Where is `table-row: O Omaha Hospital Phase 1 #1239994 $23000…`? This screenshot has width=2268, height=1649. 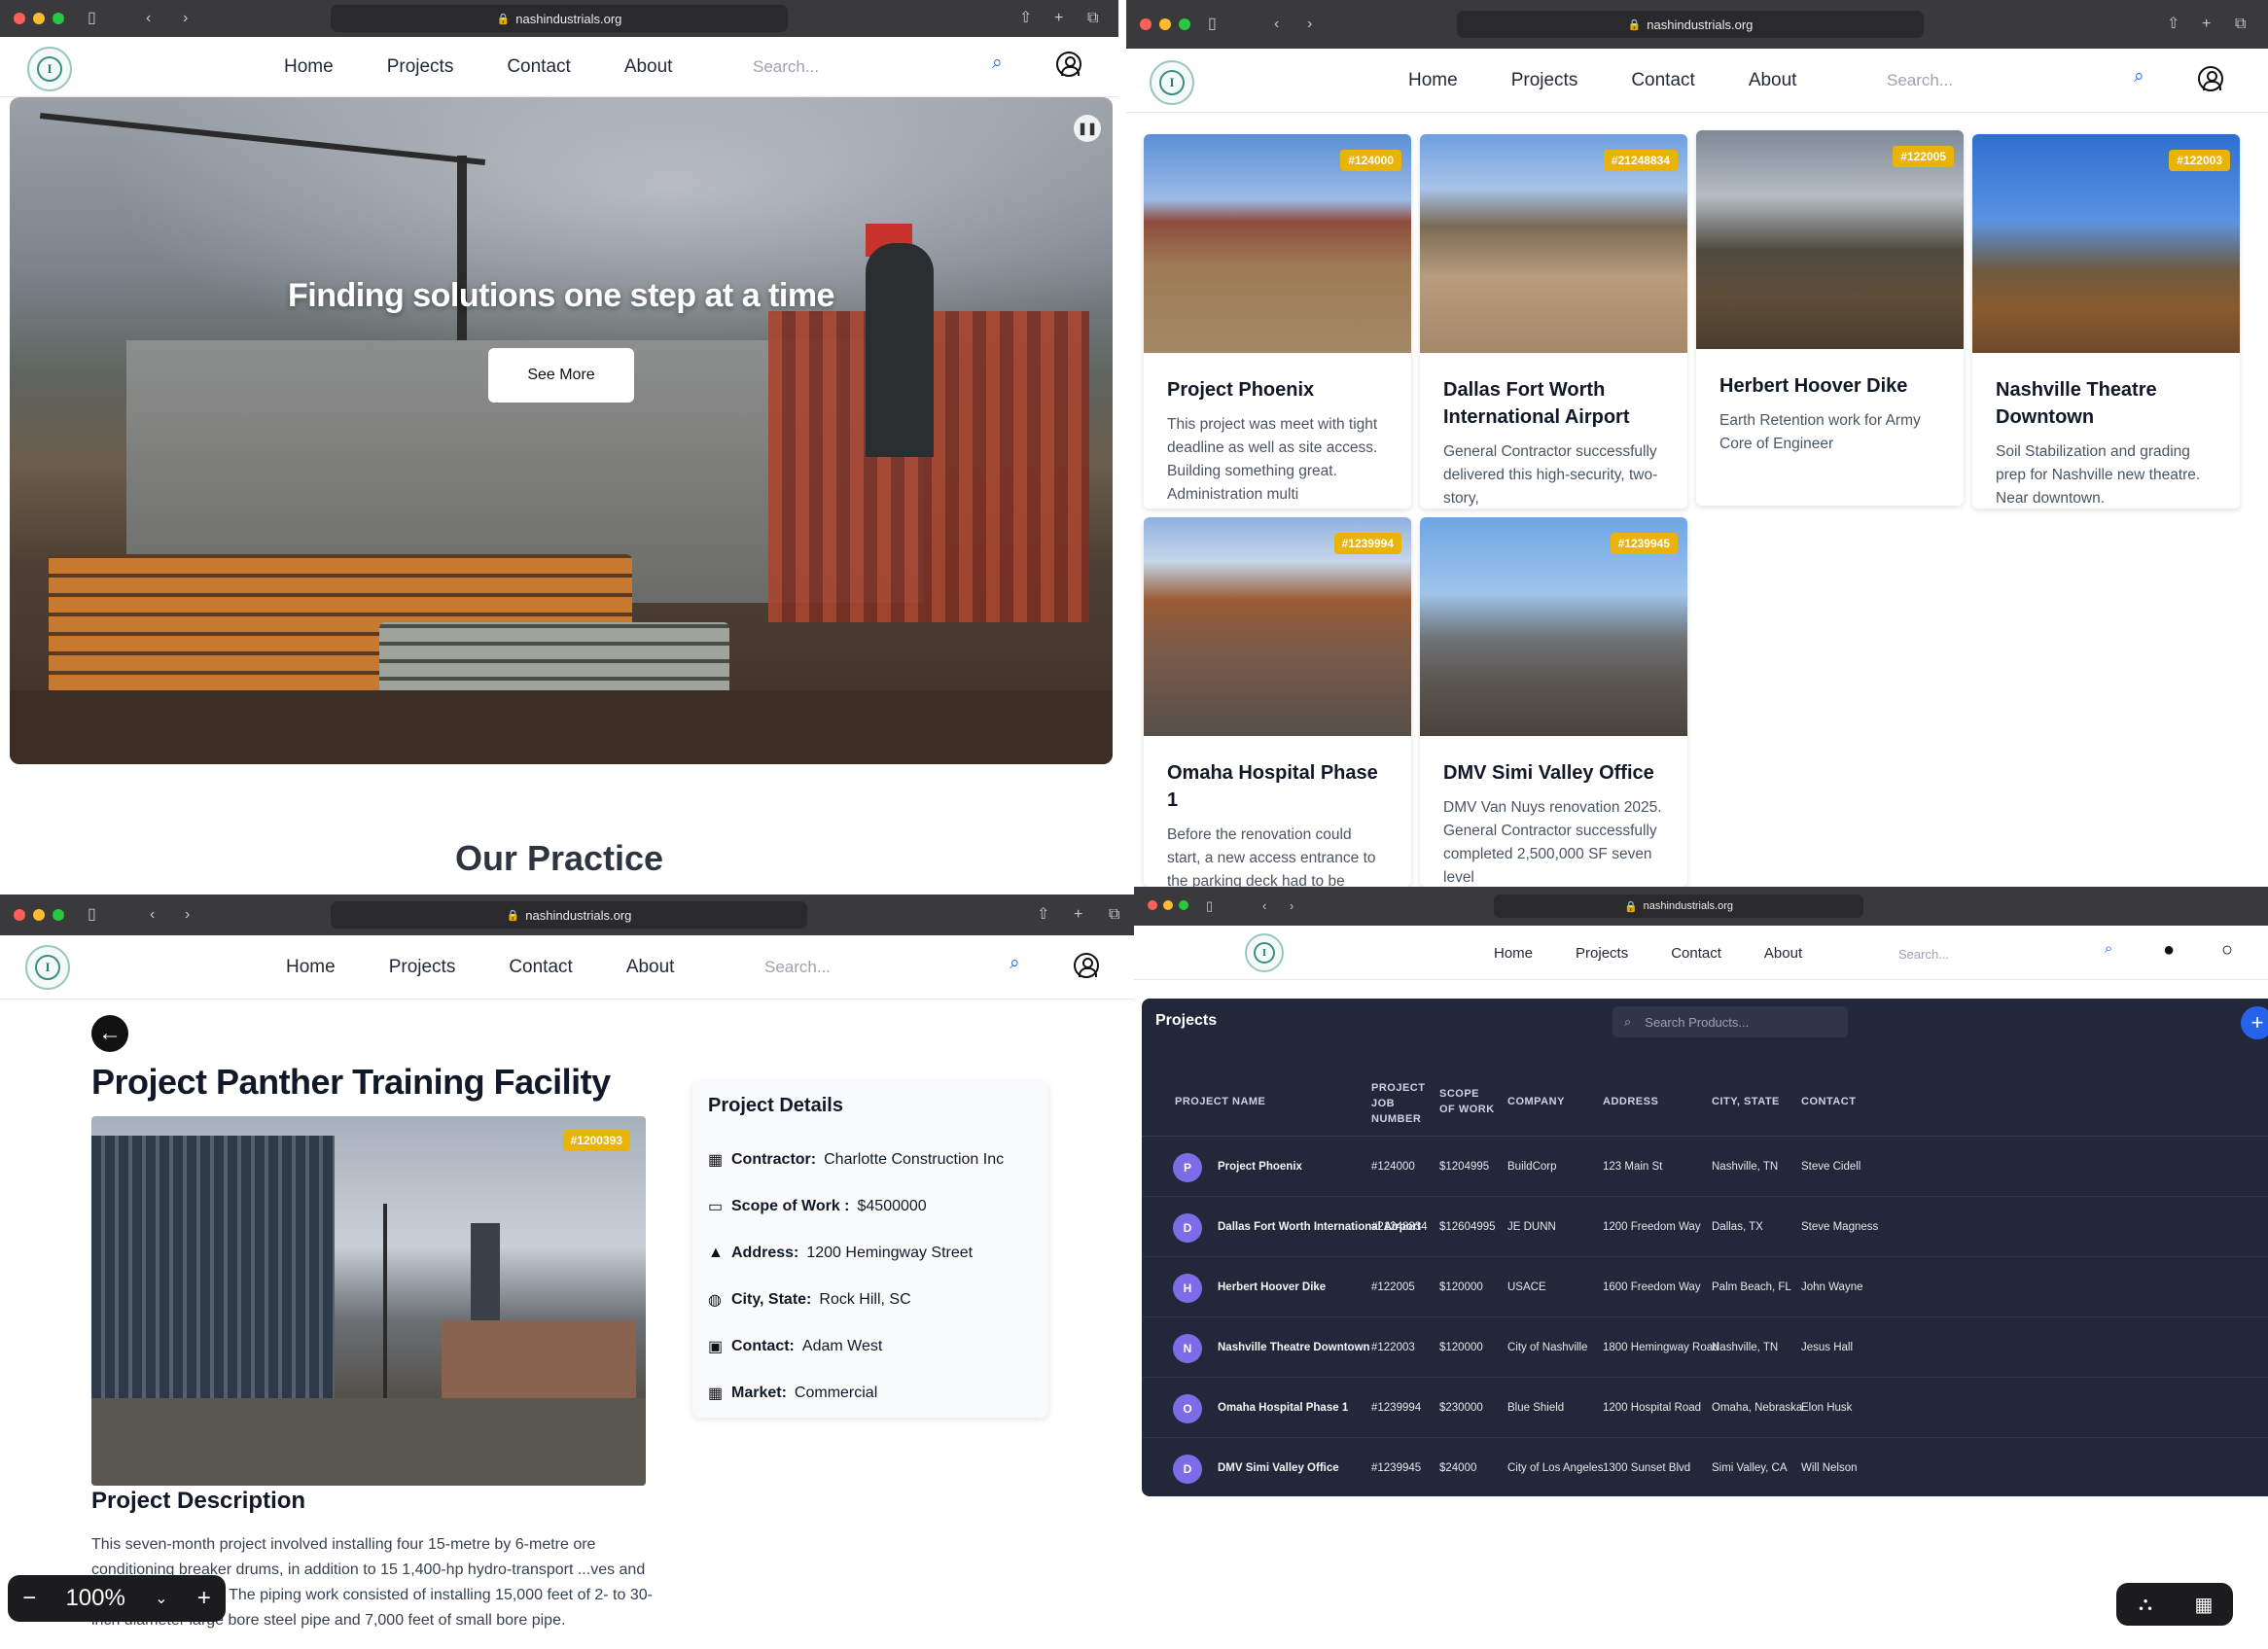 table-row: O Omaha Hospital Phase 1 #1239994 $23000… is located at coordinates (1705, 1408).